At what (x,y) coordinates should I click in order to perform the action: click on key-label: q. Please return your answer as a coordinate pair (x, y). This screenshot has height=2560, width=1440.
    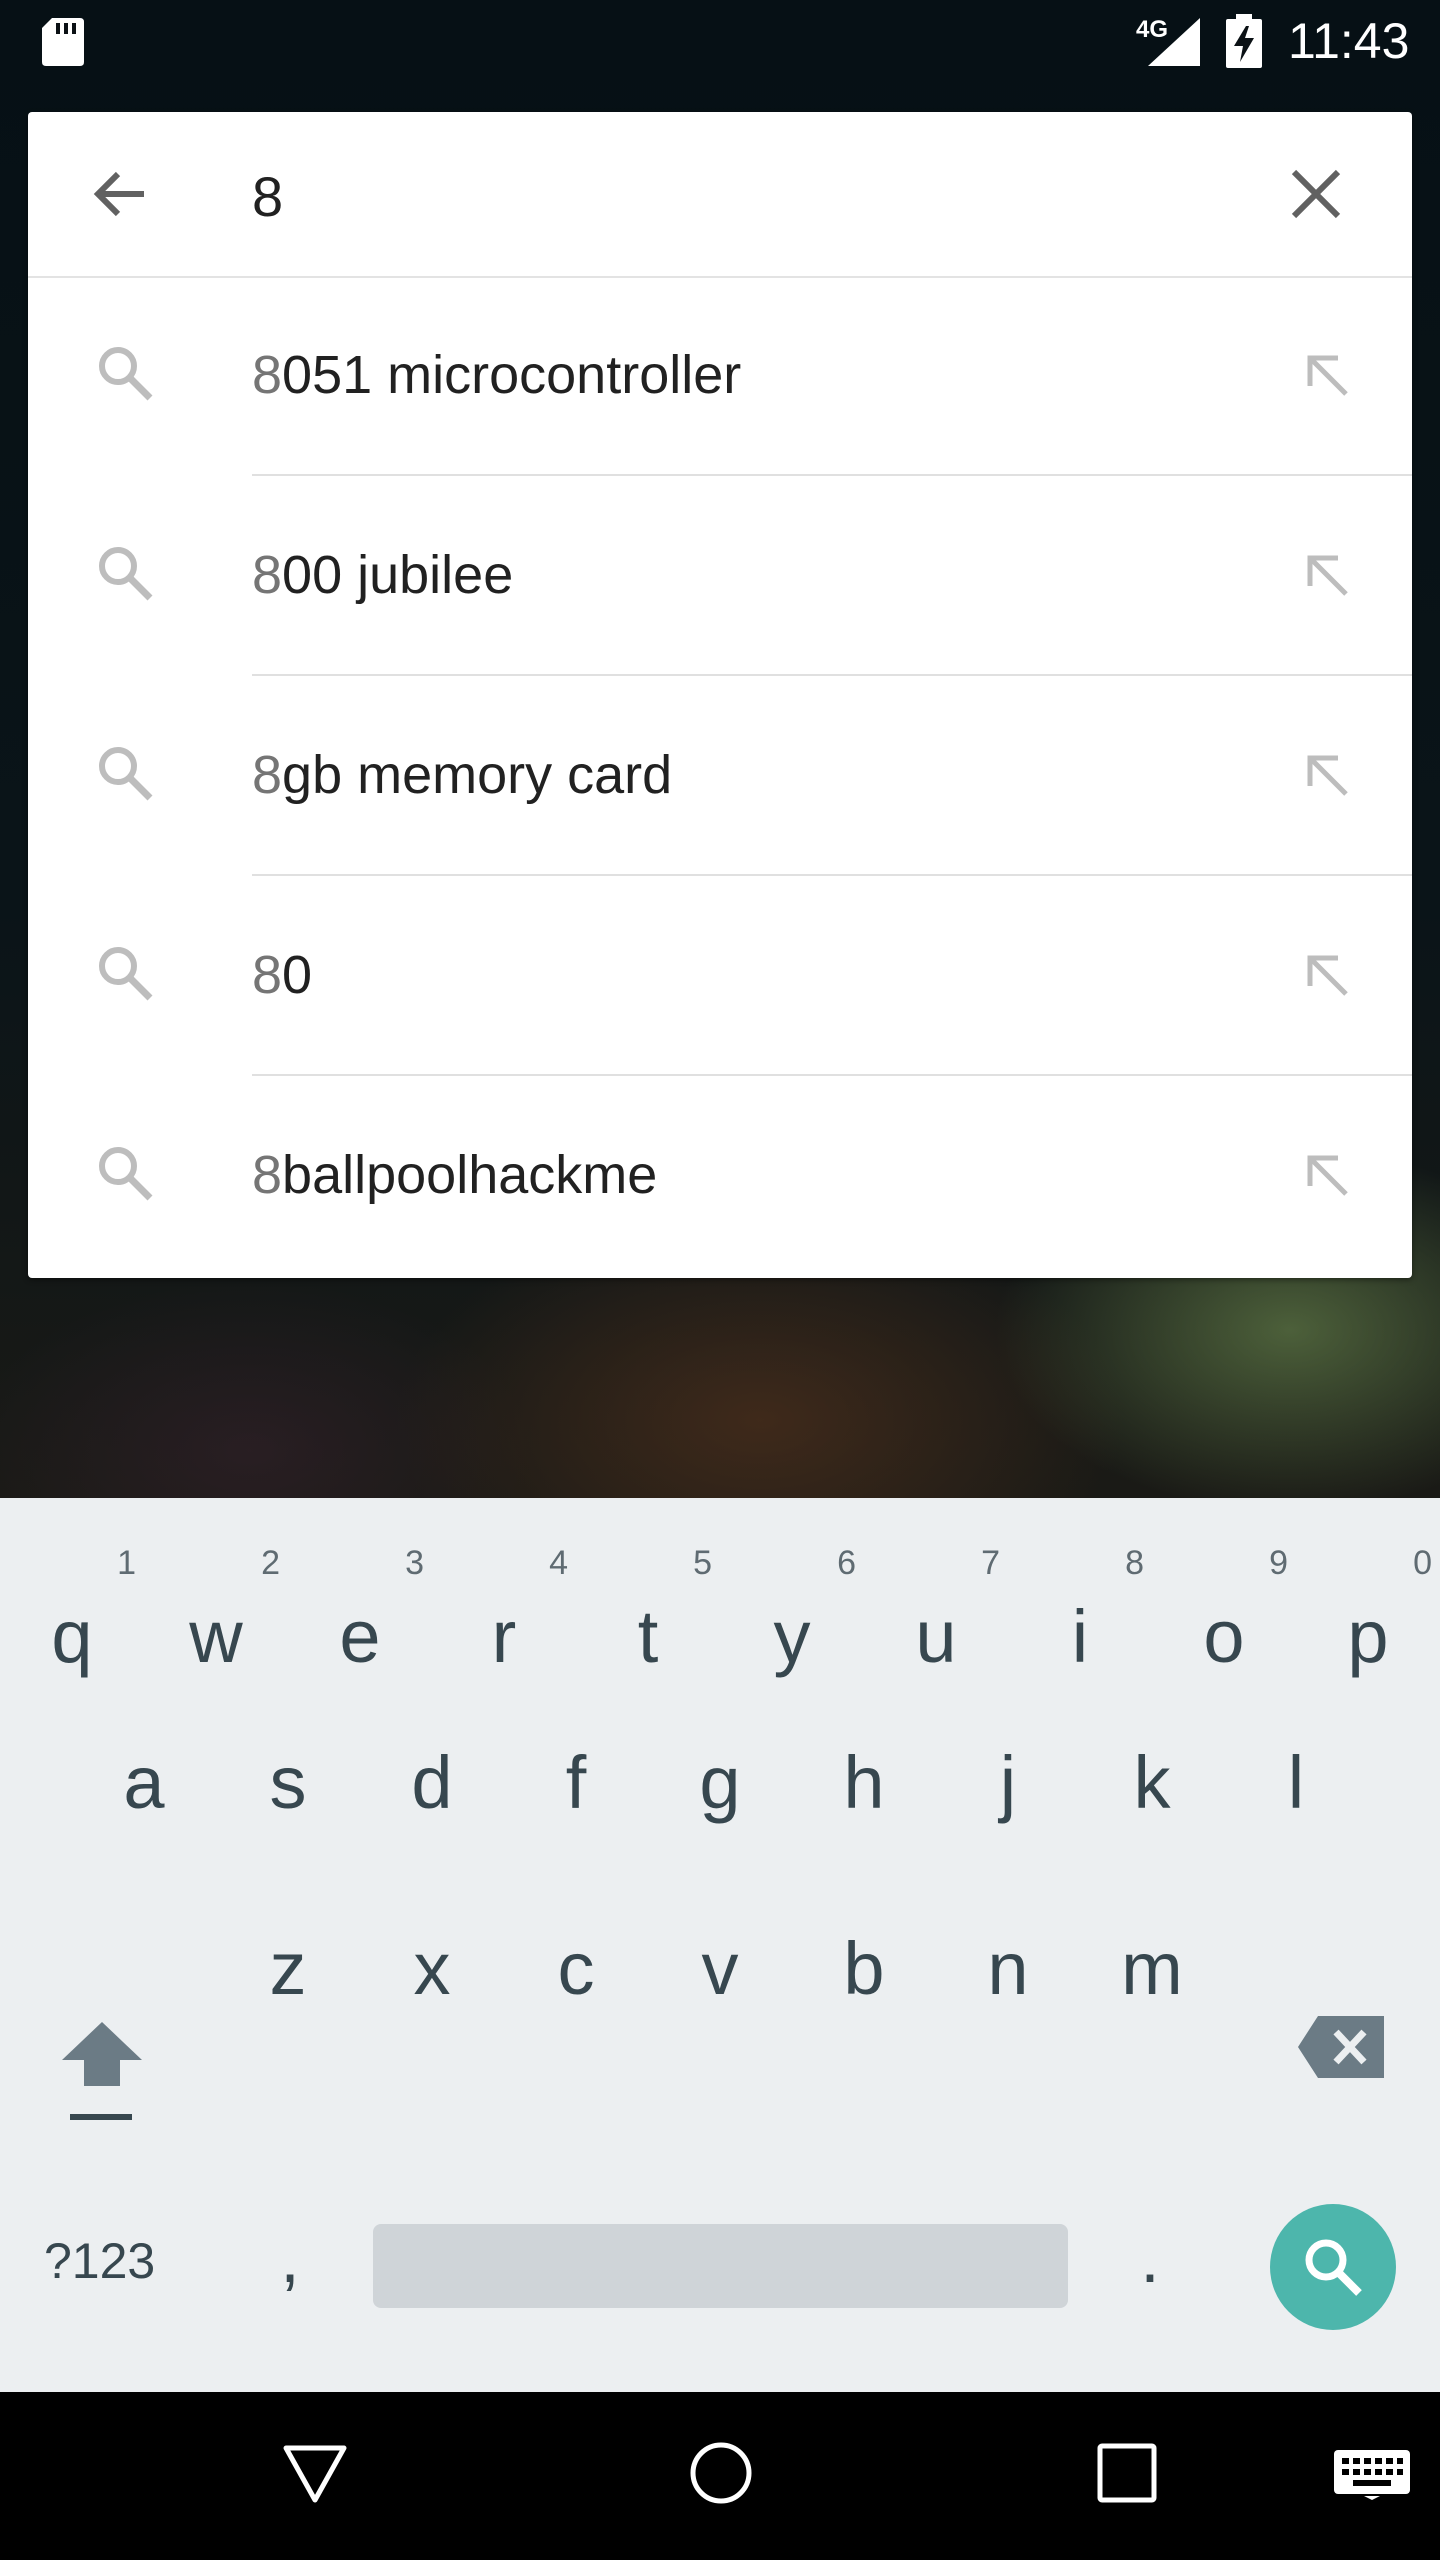
    Looking at the image, I should click on (72, 1636).